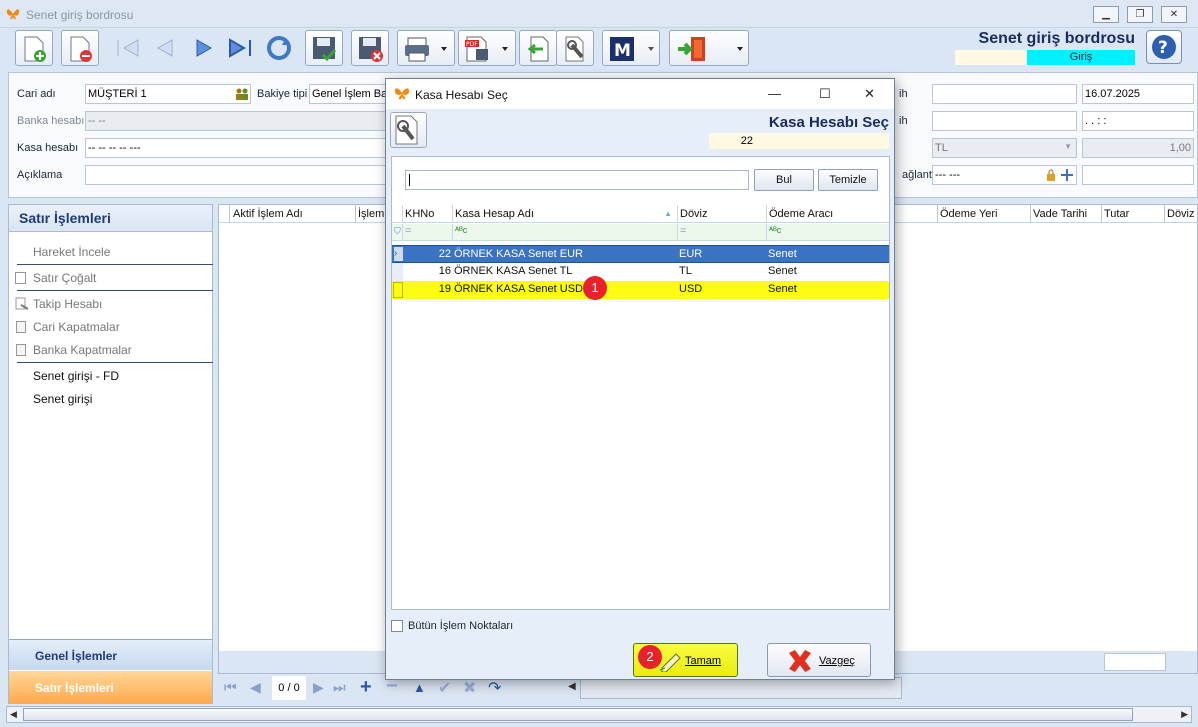  I want to click on new-button, so click(34, 48).